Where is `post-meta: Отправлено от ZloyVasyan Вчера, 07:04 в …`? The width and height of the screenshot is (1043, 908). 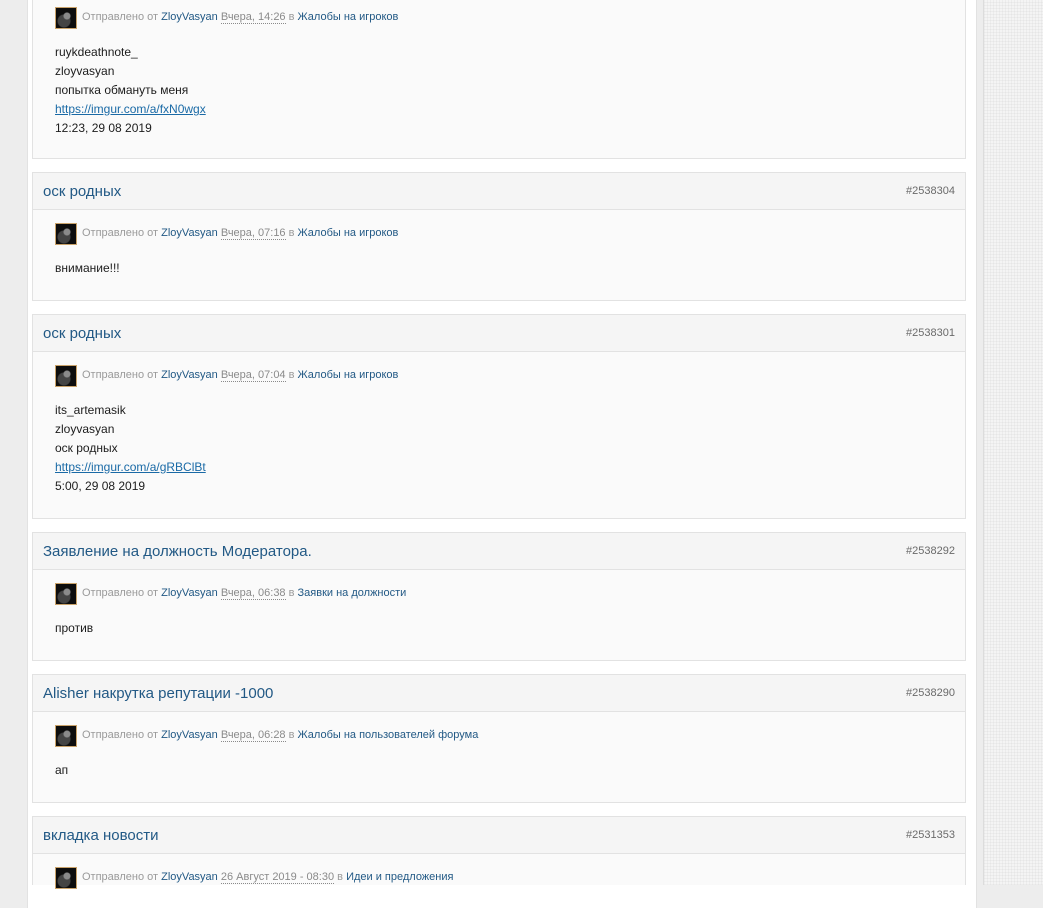
post-meta: Отправлено от ZloyVasyan Вчера, 07:04 в … is located at coordinates (505, 378).